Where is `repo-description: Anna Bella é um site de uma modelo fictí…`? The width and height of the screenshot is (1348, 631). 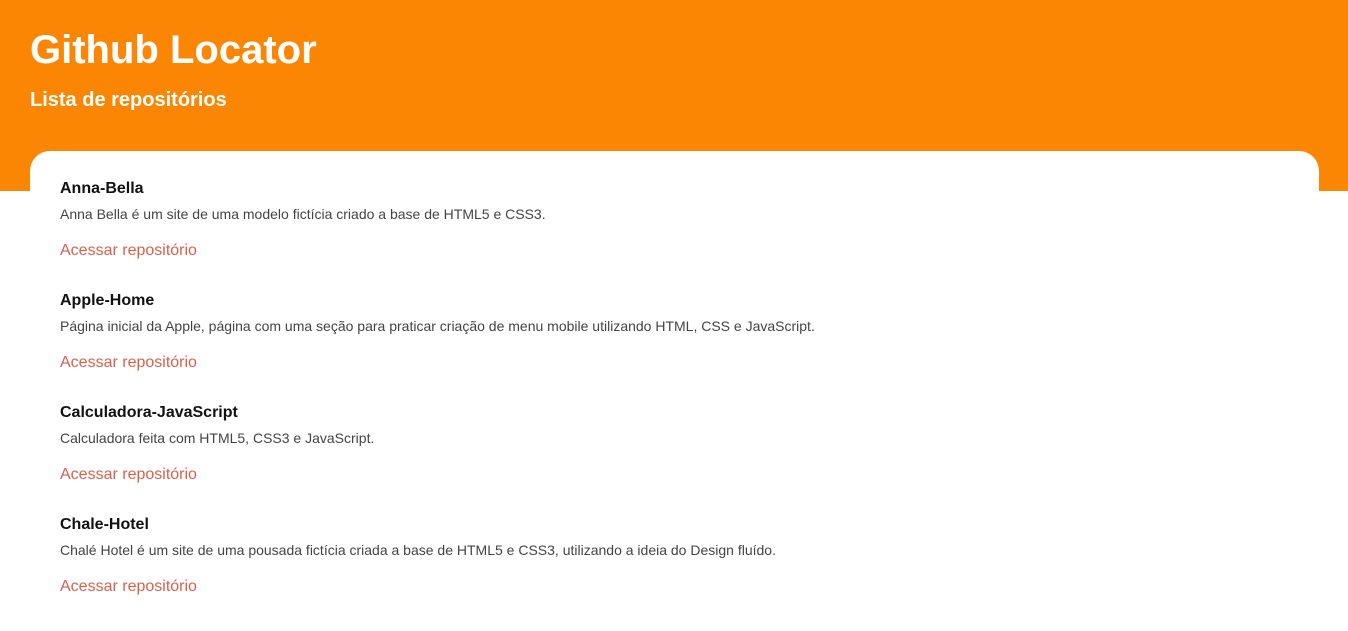 repo-description: Anna Bella é um site de uma modelo fictí… is located at coordinates (303, 214).